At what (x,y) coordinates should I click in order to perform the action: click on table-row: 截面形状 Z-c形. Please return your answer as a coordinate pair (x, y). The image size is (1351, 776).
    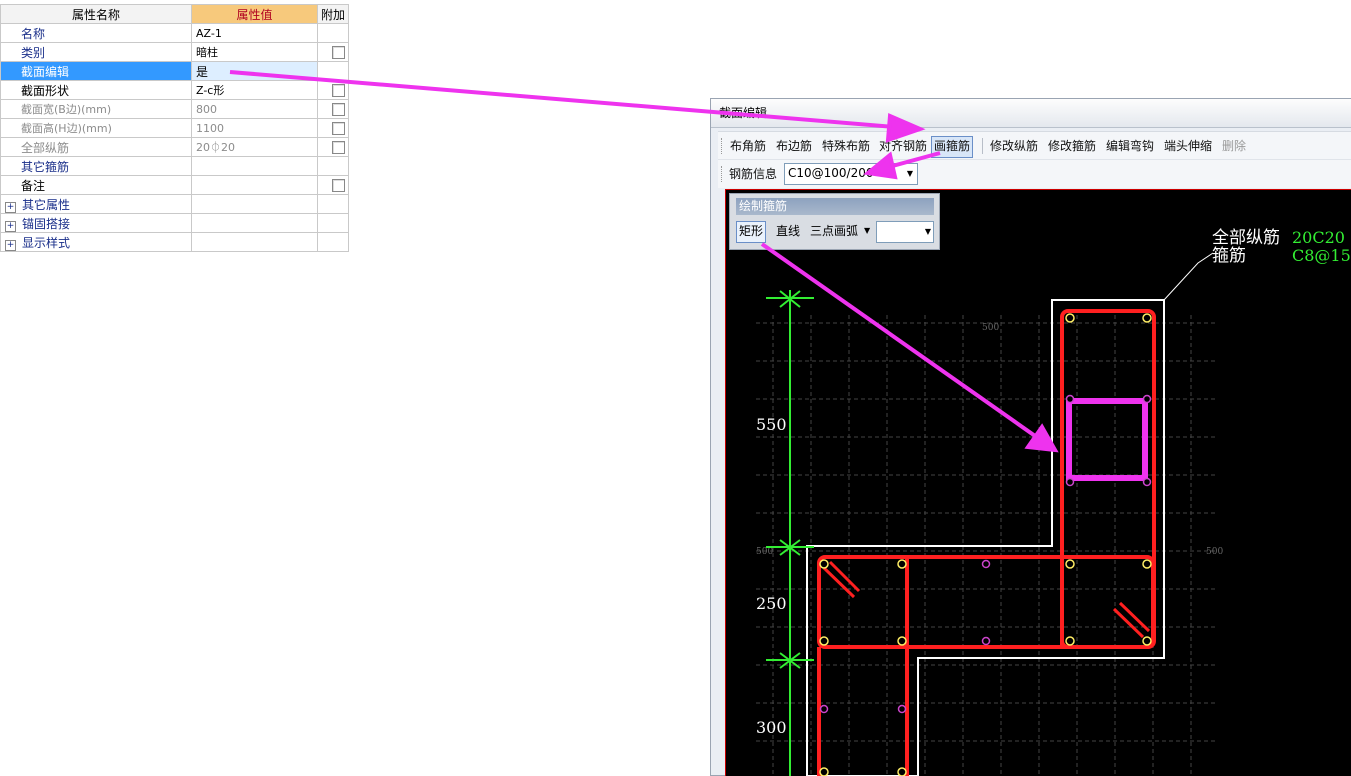
    Looking at the image, I should click on (174, 90).